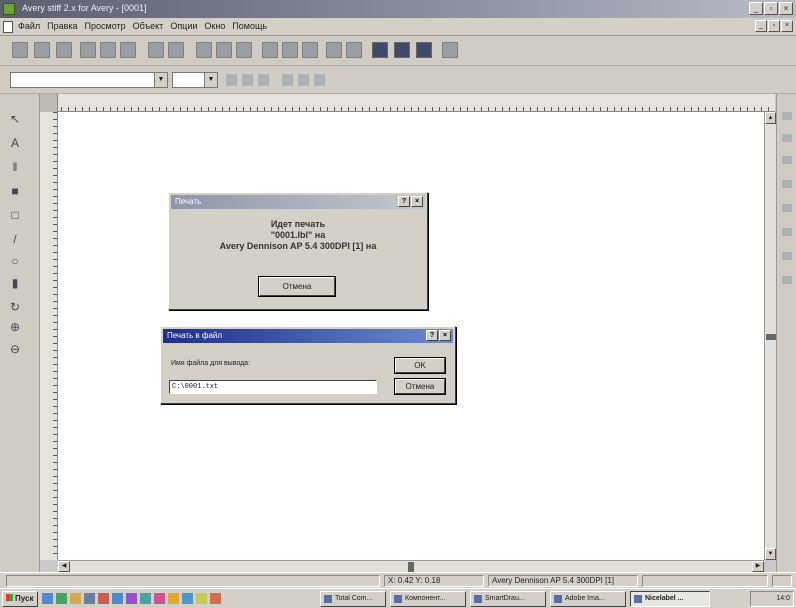  What do you see at coordinates (156, 50) in the screenshot?
I see `undo-icon` at bounding box center [156, 50].